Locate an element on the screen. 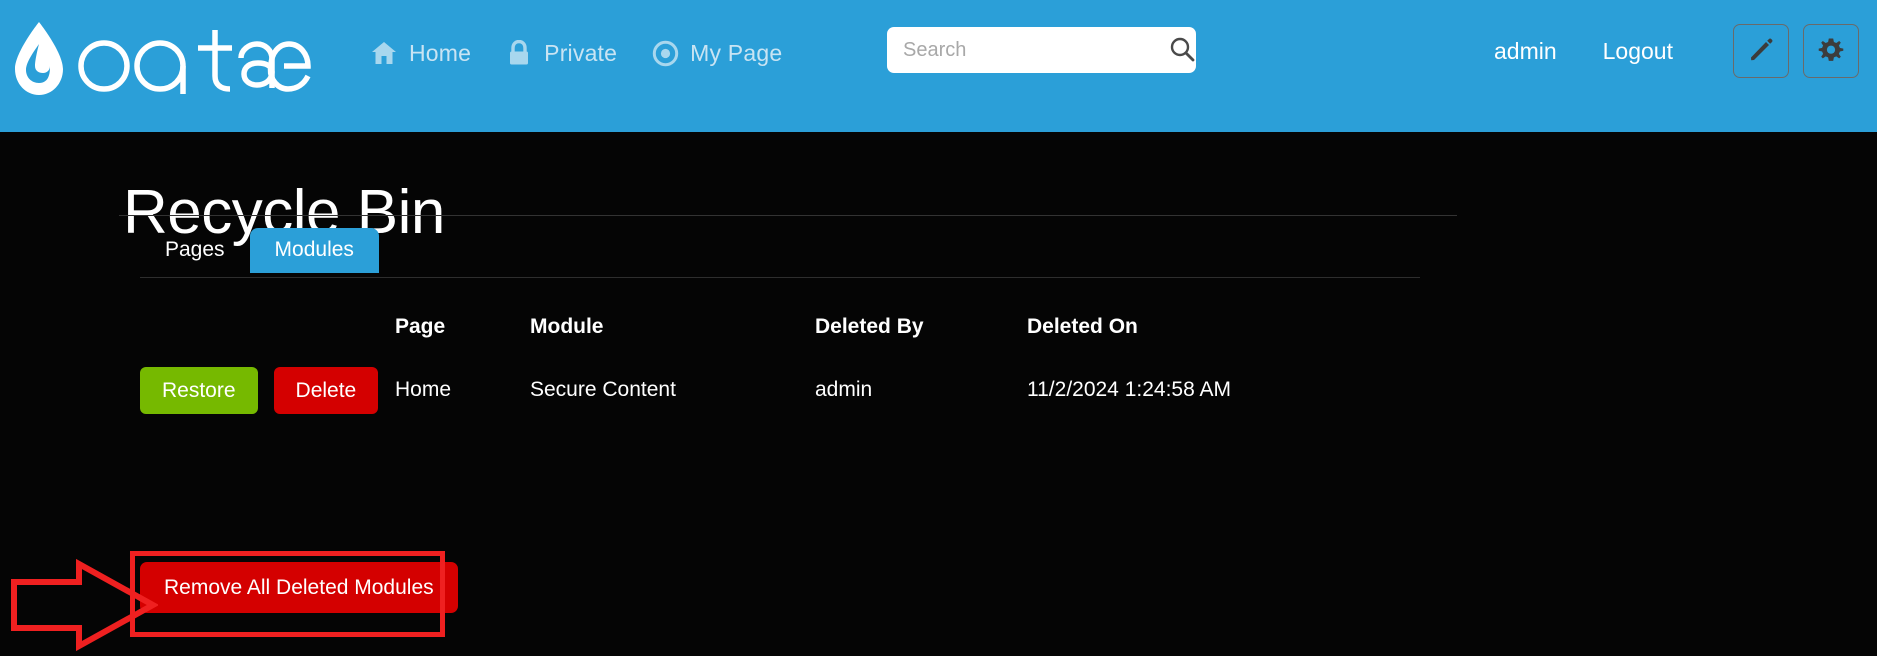 The height and width of the screenshot is (656, 1877). nav-item-private: Private is located at coordinates (561, 53).